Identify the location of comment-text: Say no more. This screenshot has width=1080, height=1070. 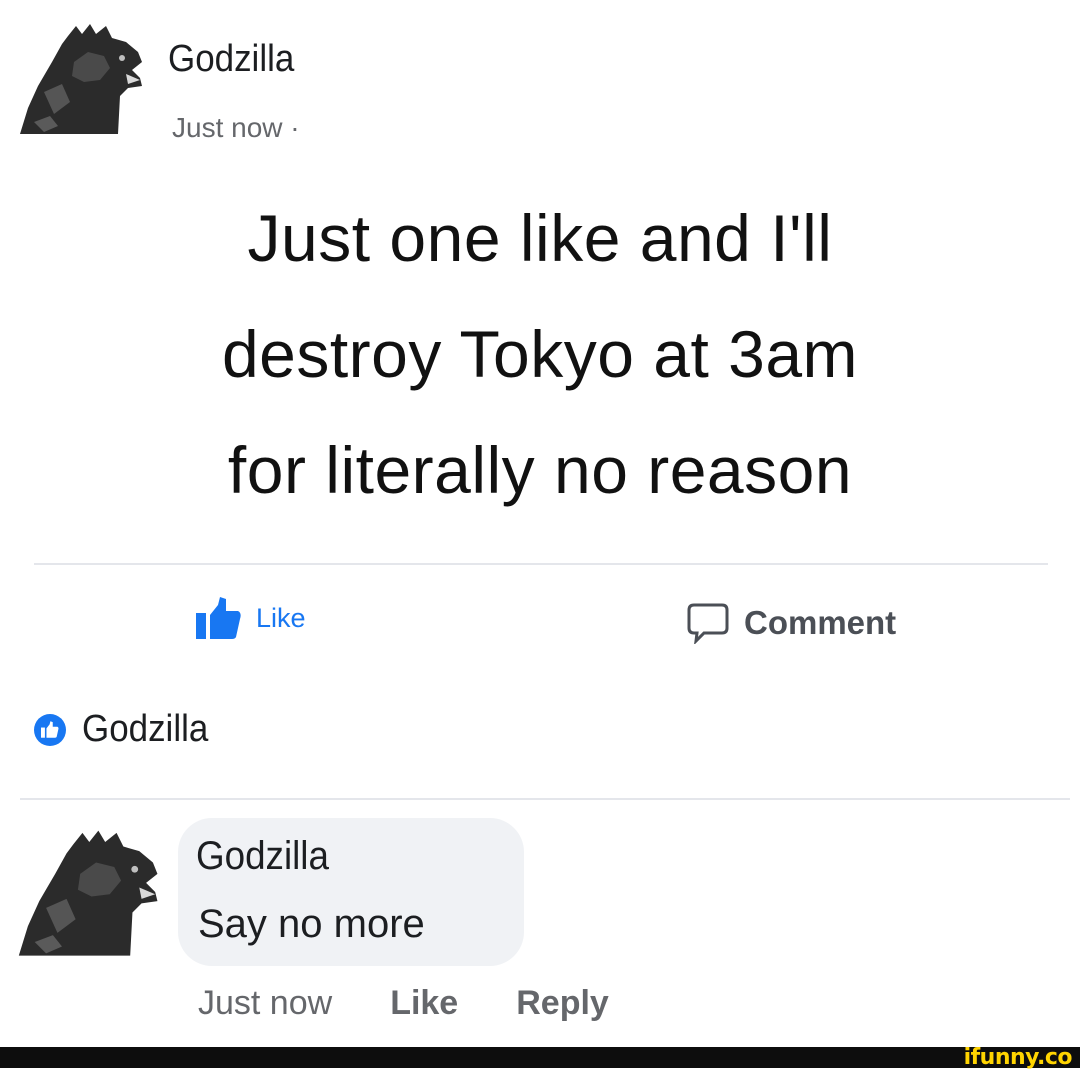
(311, 924).